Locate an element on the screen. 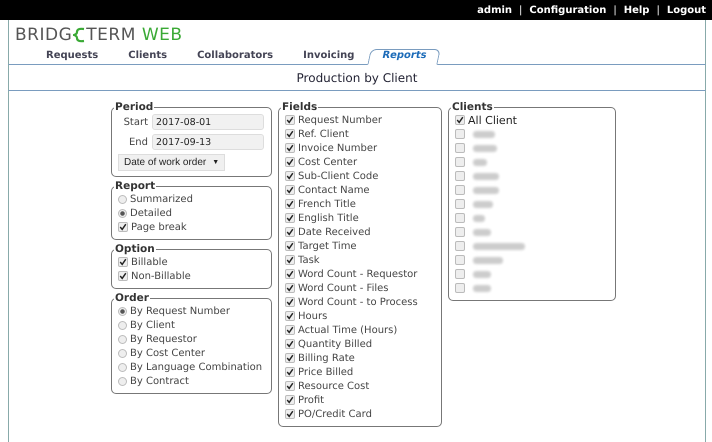  group-legend: Fields is located at coordinates (299, 107).